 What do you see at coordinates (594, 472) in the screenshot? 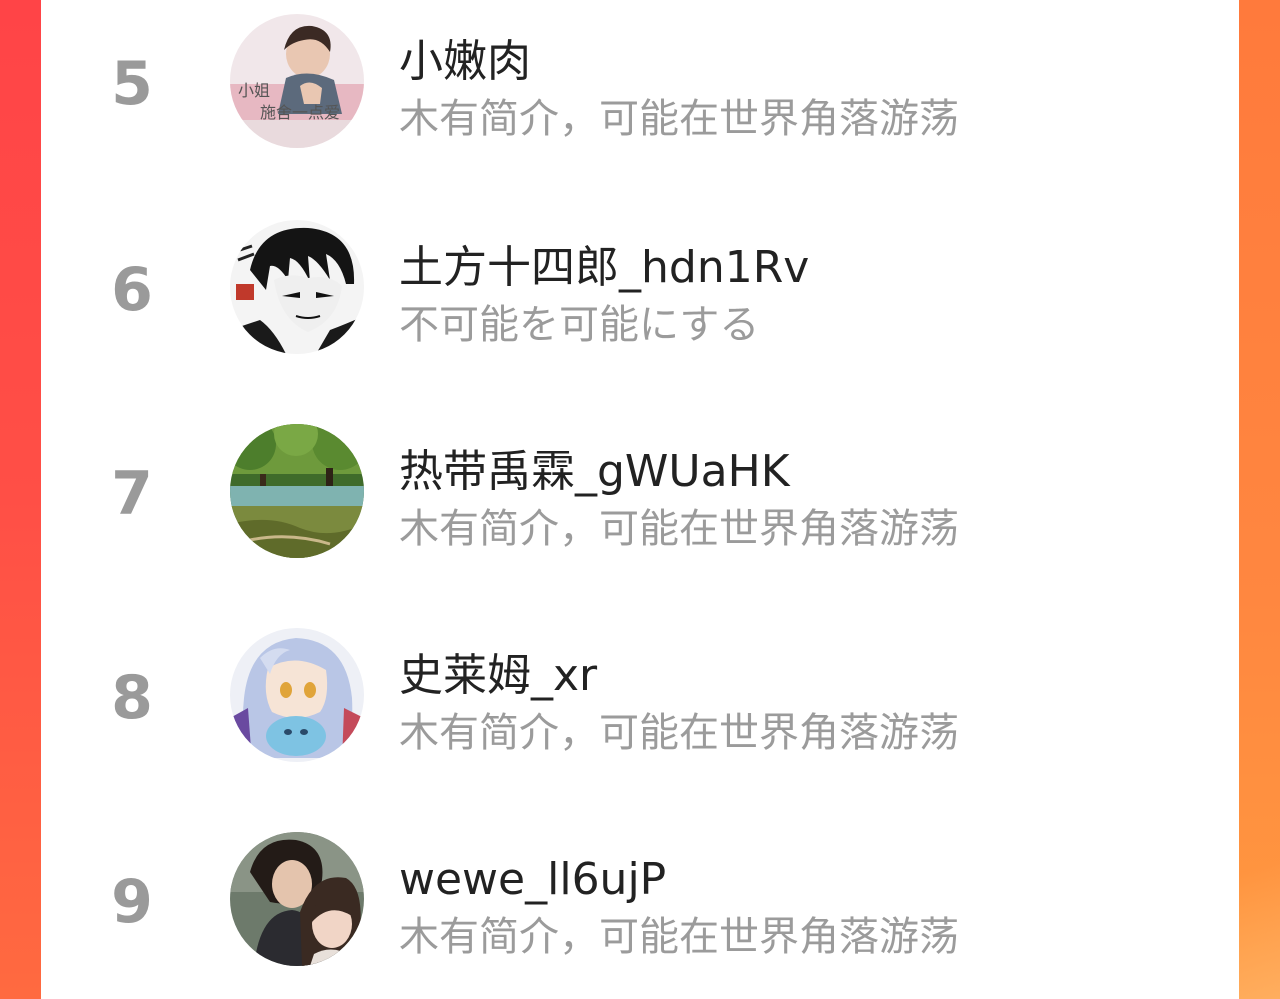
I see `user-name: 热带禹霖_gWUaHK` at bounding box center [594, 472].